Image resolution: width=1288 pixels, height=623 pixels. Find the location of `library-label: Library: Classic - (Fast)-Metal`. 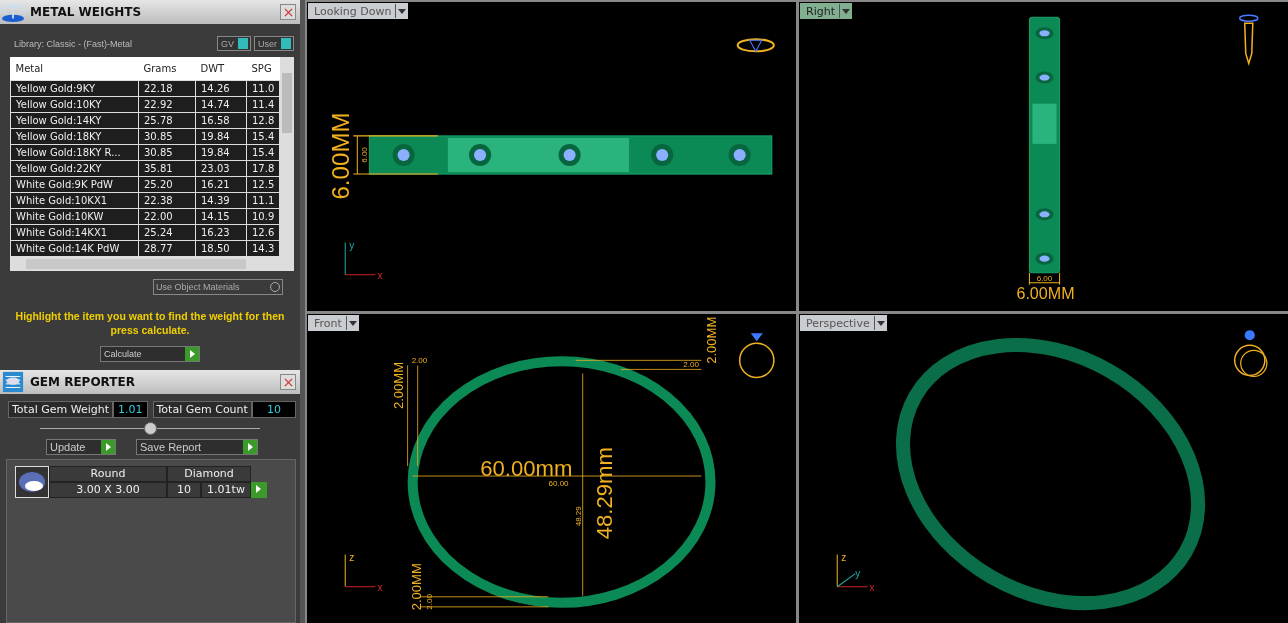

library-label: Library: Classic - (Fast)-Metal is located at coordinates (73, 43).